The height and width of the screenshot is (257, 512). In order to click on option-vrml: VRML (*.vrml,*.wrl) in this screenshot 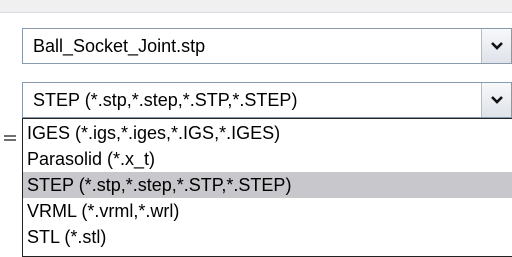, I will do `click(267, 211)`.